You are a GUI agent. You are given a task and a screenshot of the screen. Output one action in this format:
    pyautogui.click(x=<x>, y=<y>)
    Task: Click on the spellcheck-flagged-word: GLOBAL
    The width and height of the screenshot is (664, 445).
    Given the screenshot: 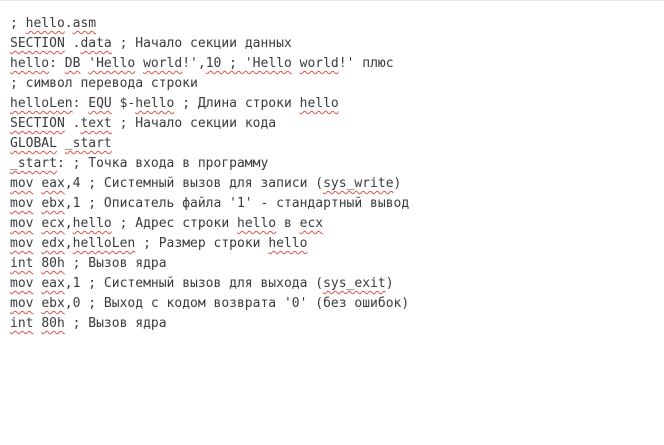 What is the action you would take?
    pyautogui.click(x=33, y=143)
    